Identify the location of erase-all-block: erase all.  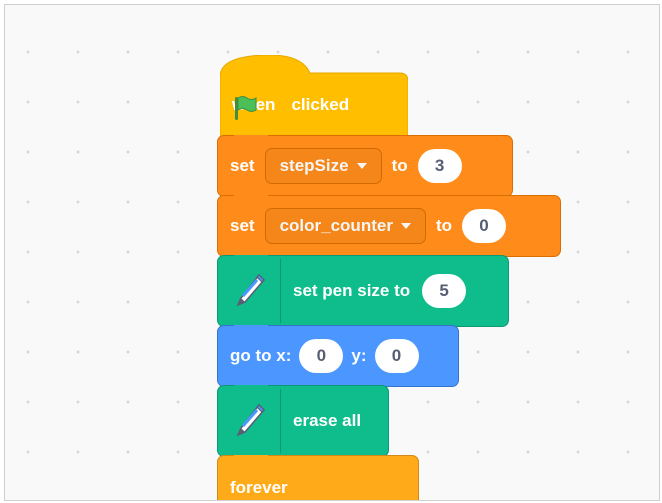
(303, 421).